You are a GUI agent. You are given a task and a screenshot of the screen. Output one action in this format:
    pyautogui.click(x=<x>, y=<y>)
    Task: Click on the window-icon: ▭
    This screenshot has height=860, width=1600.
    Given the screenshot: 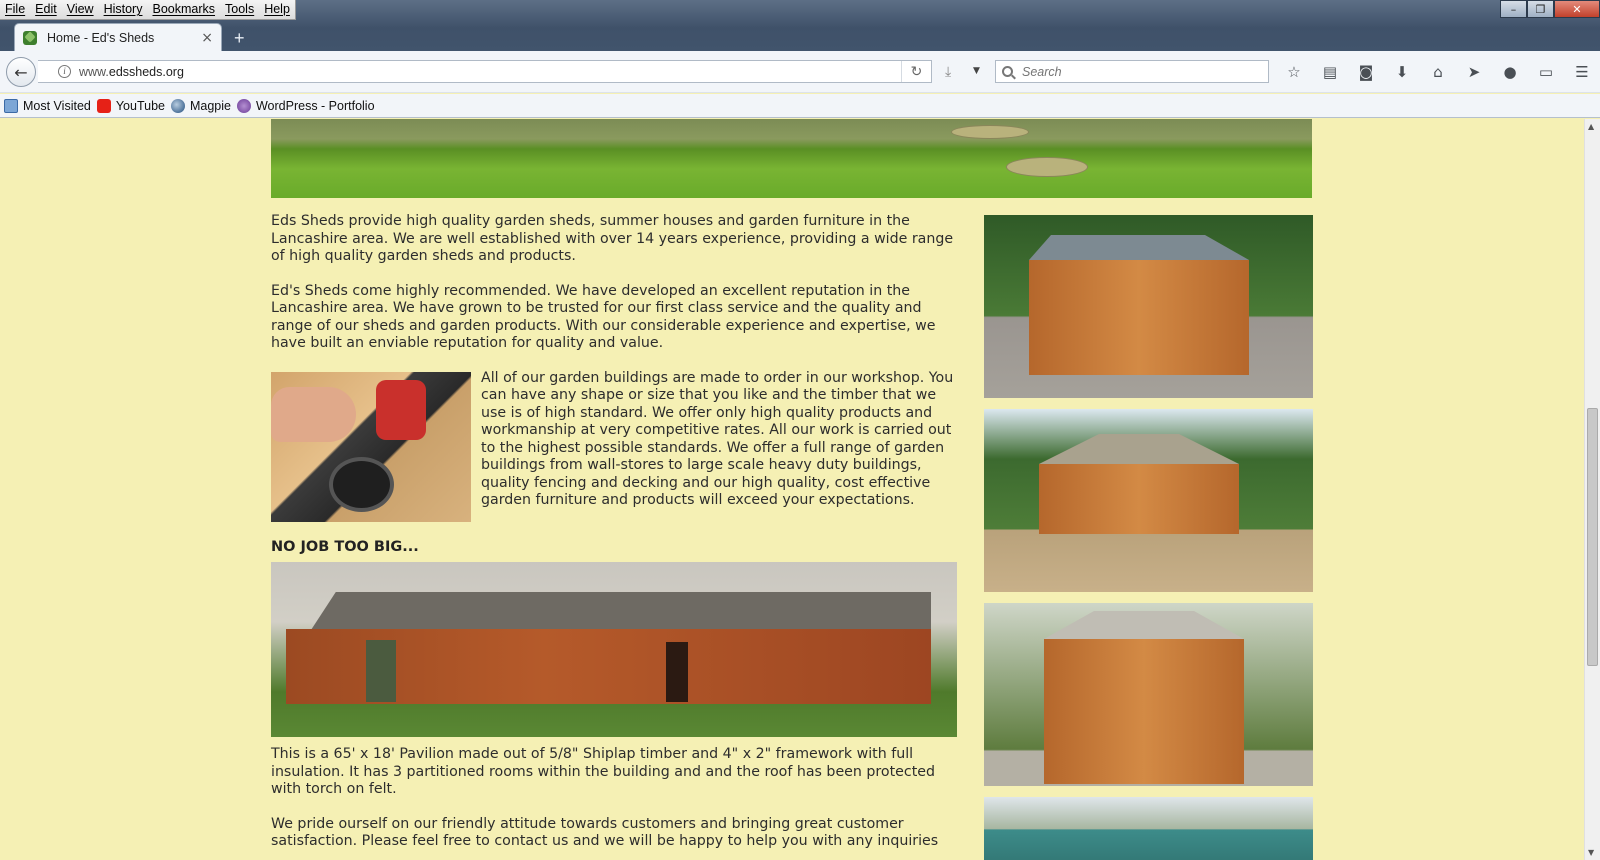 What is the action you would take?
    pyautogui.click(x=1546, y=72)
    